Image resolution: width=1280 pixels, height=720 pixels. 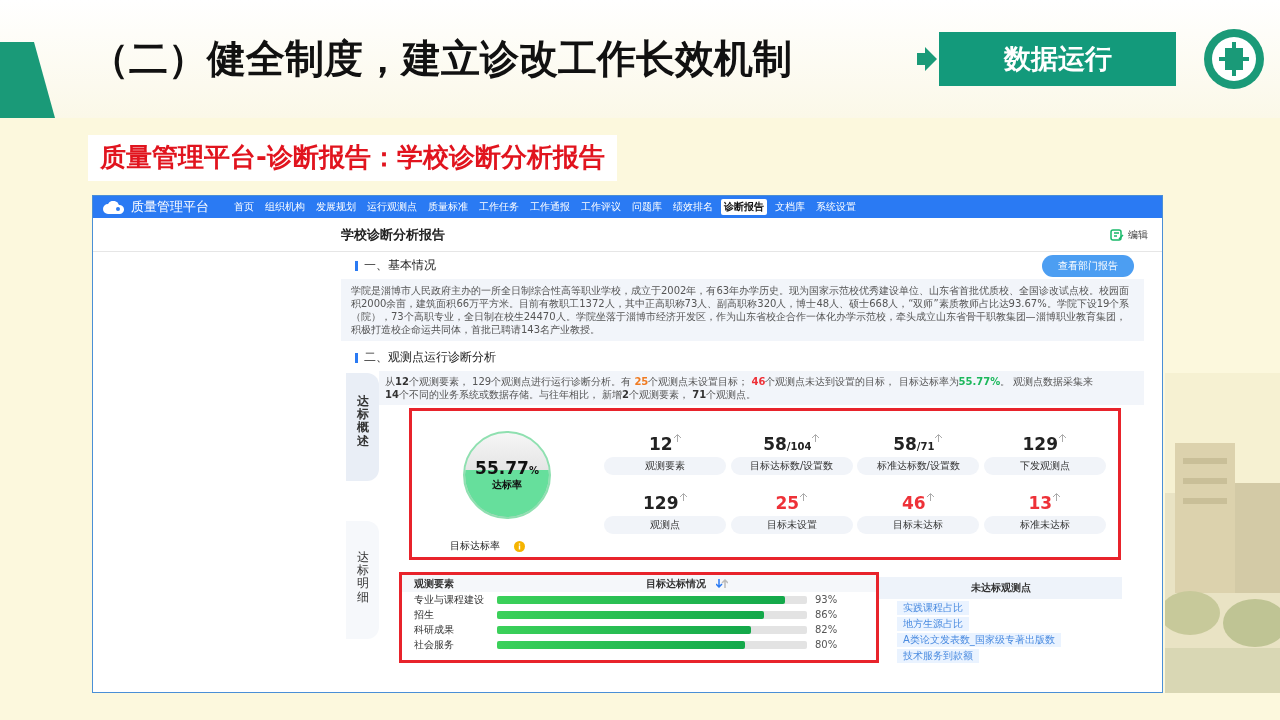 I want to click on percent-value: 93%, so click(x=826, y=599).